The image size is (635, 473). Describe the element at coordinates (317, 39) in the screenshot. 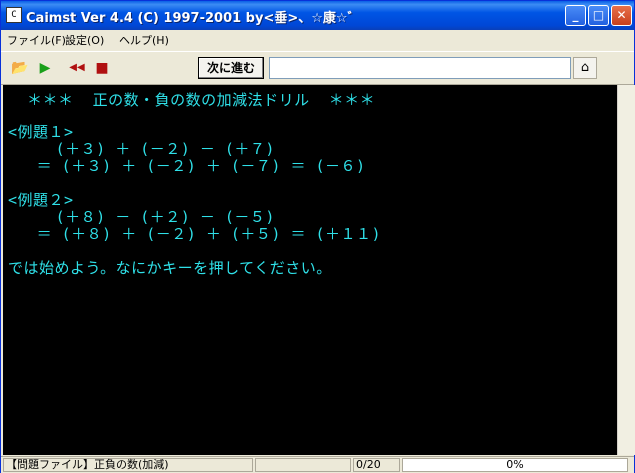

I see `menu-bar: ファイル(F) 設定(O) ヘルプ(H)` at that location.